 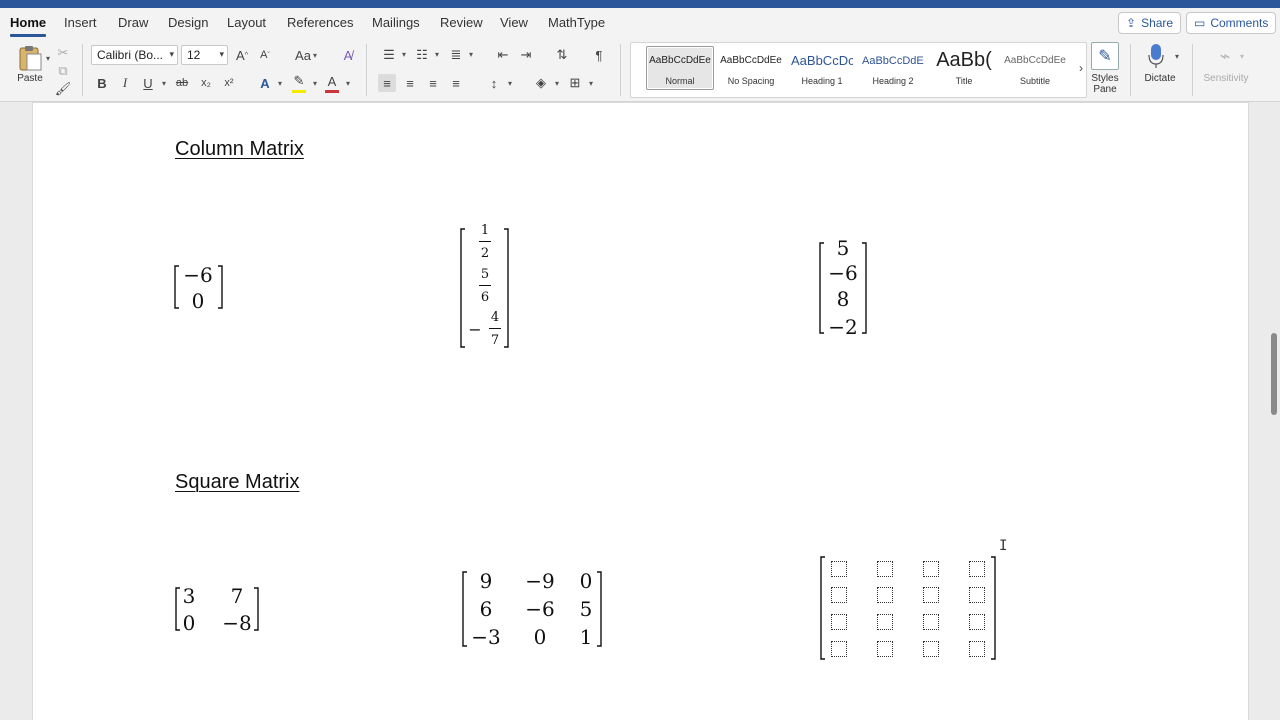 What do you see at coordinates (198, 301) in the screenshot?
I see `matrix-cell: 0` at bounding box center [198, 301].